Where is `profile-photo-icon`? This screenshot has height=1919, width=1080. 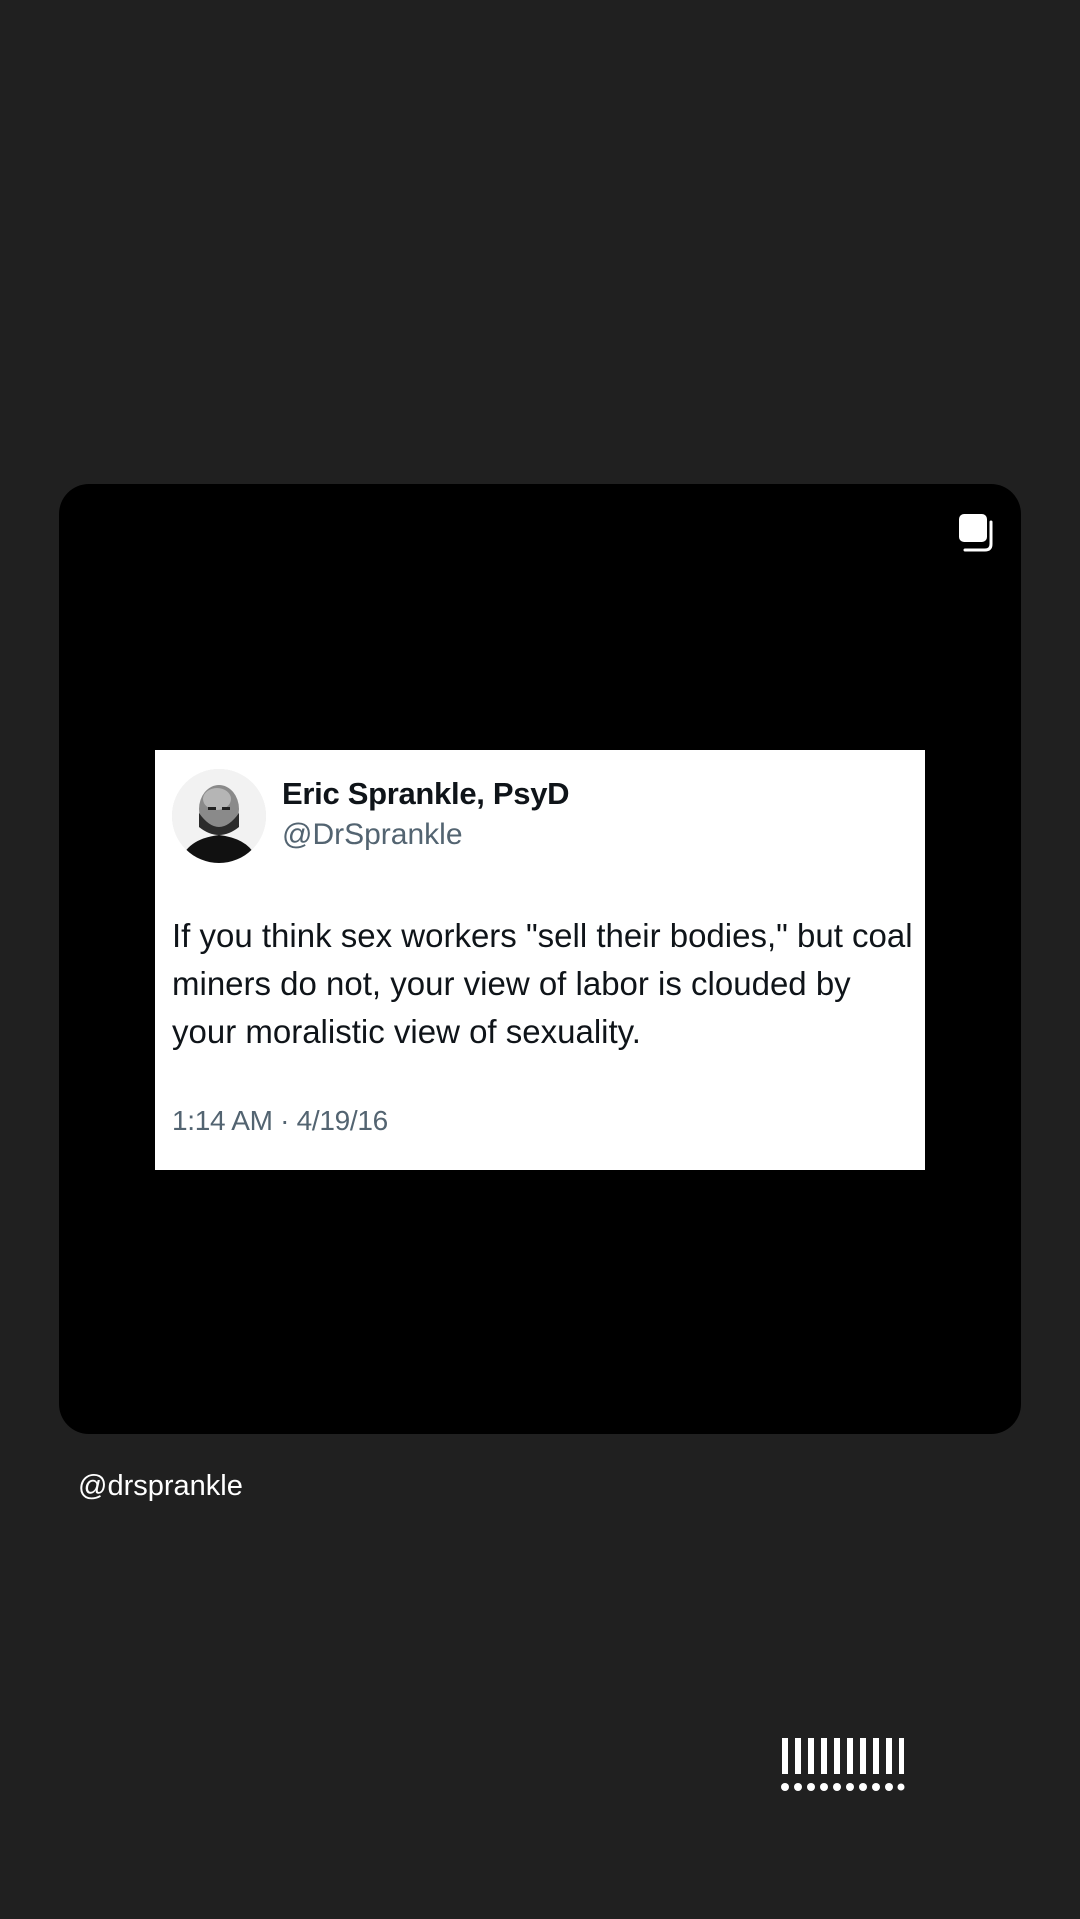
profile-photo-icon is located at coordinates (219, 816).